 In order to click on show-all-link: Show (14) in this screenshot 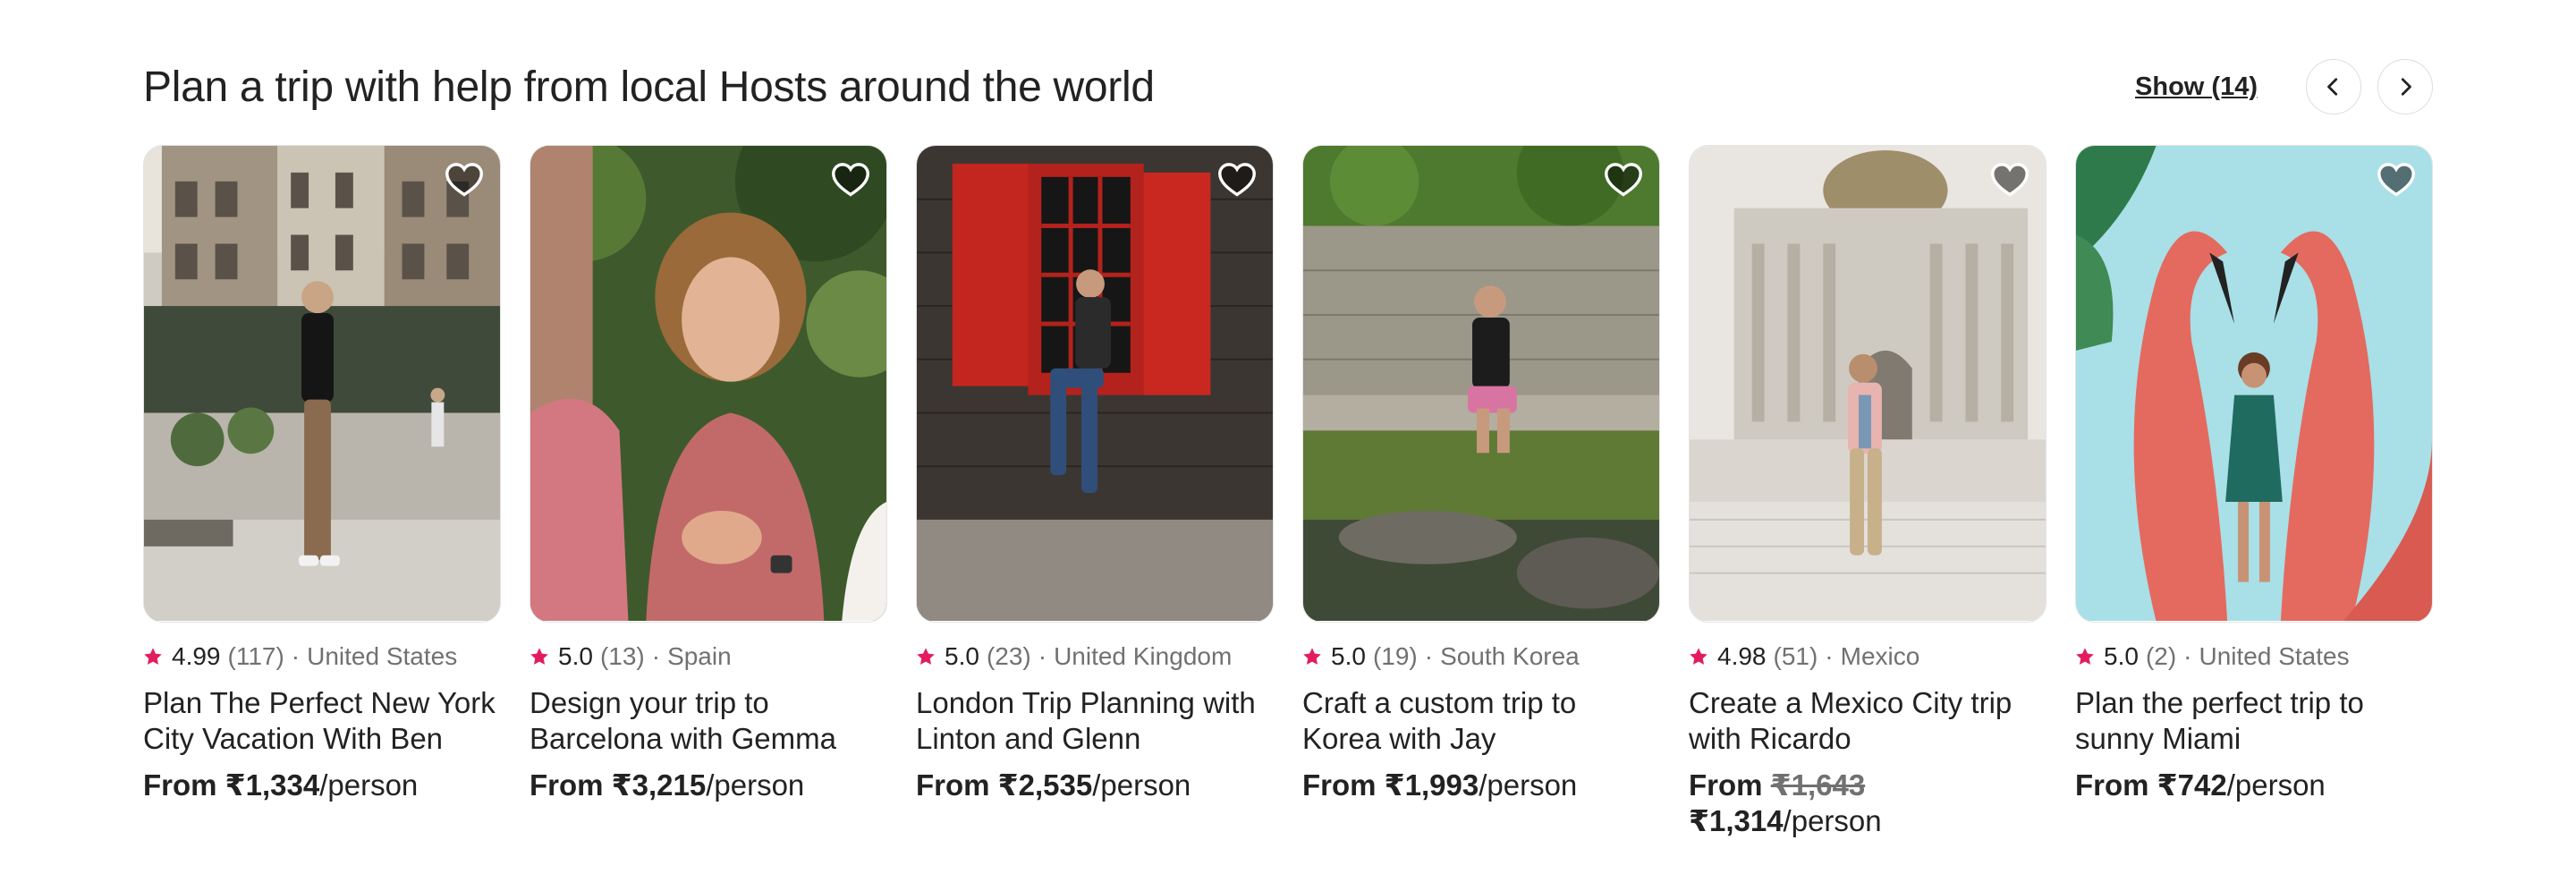, I will do `click(2196, 87)`.